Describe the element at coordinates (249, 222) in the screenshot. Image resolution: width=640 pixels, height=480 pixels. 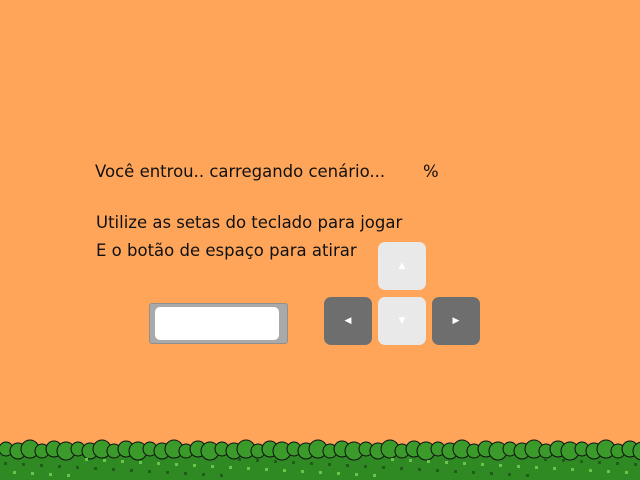
I see `instruction-arrows: Utilize as setas do teclado para jogar` at that location.